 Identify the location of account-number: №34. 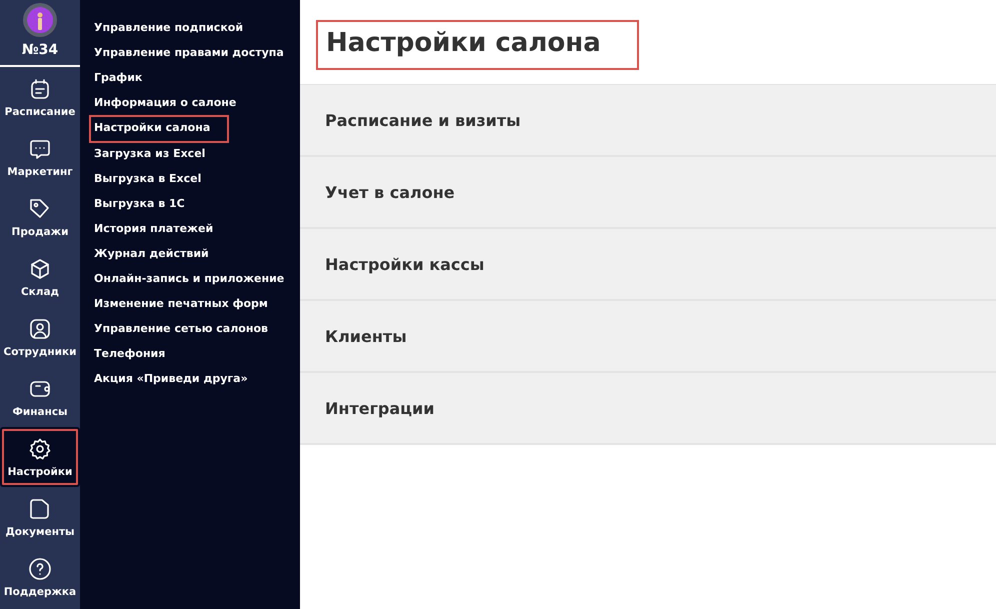
(40, 50).